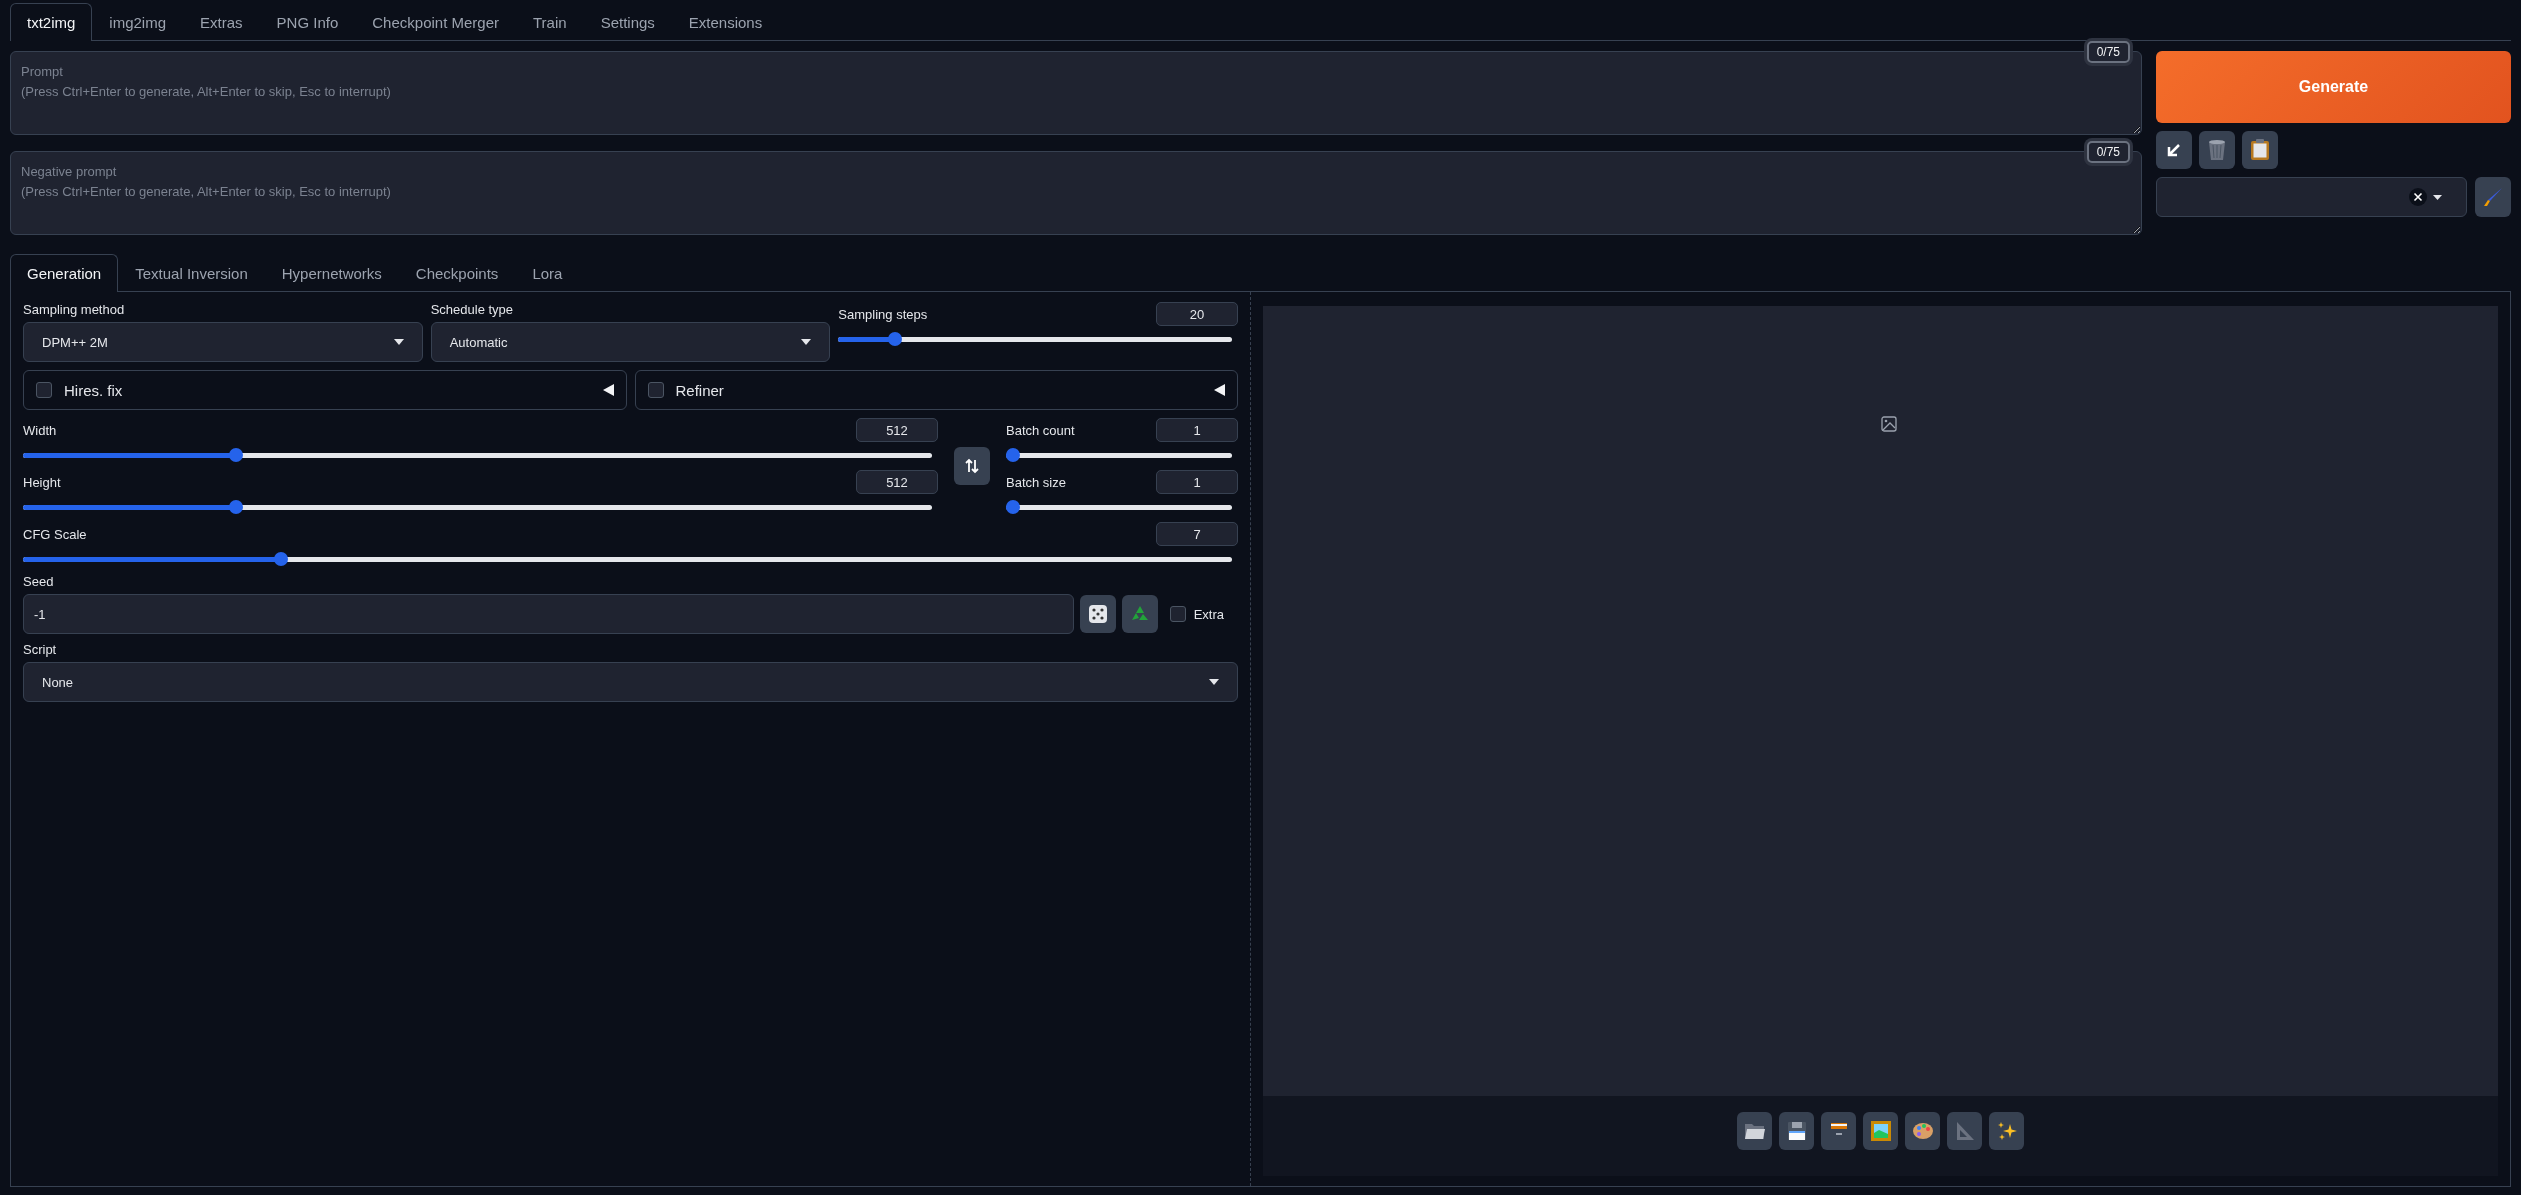  Describe the element at coordinates (1036, 482) in the screenshot. I see `slider-label: Batch size` at that location.